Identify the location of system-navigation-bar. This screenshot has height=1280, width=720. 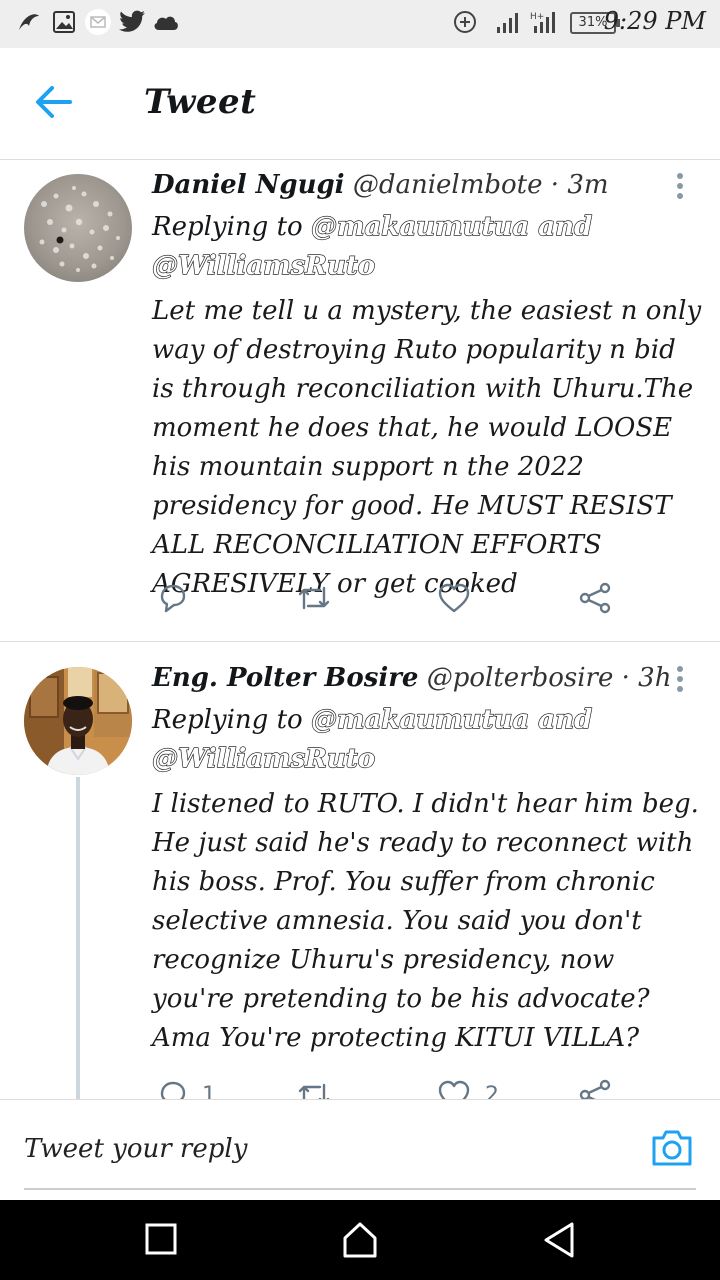
(360, 1240).